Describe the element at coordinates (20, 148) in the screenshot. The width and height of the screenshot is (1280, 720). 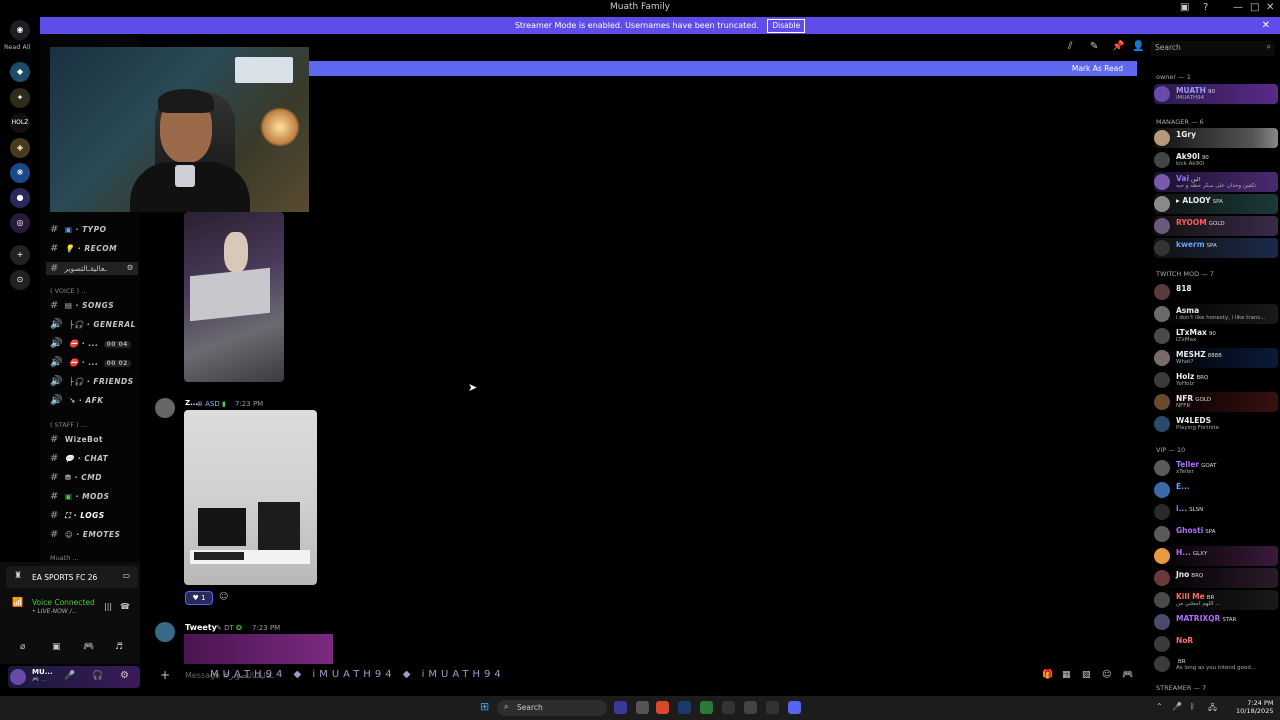
I see `server-icon: ◈` at that location.